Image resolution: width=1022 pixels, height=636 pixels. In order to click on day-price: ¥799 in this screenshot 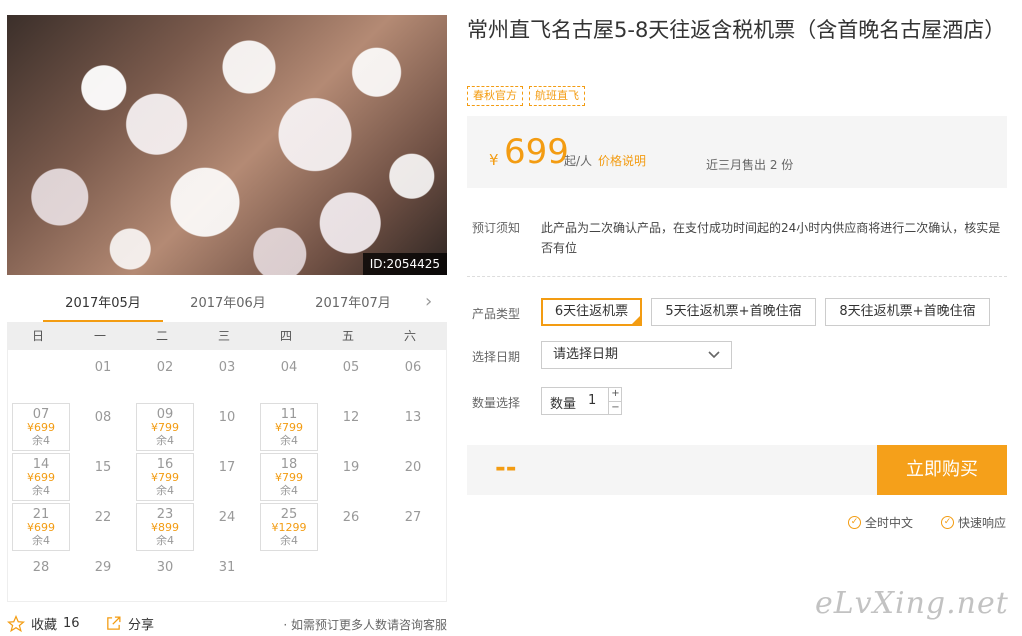, I will do `click(165, 477)`.